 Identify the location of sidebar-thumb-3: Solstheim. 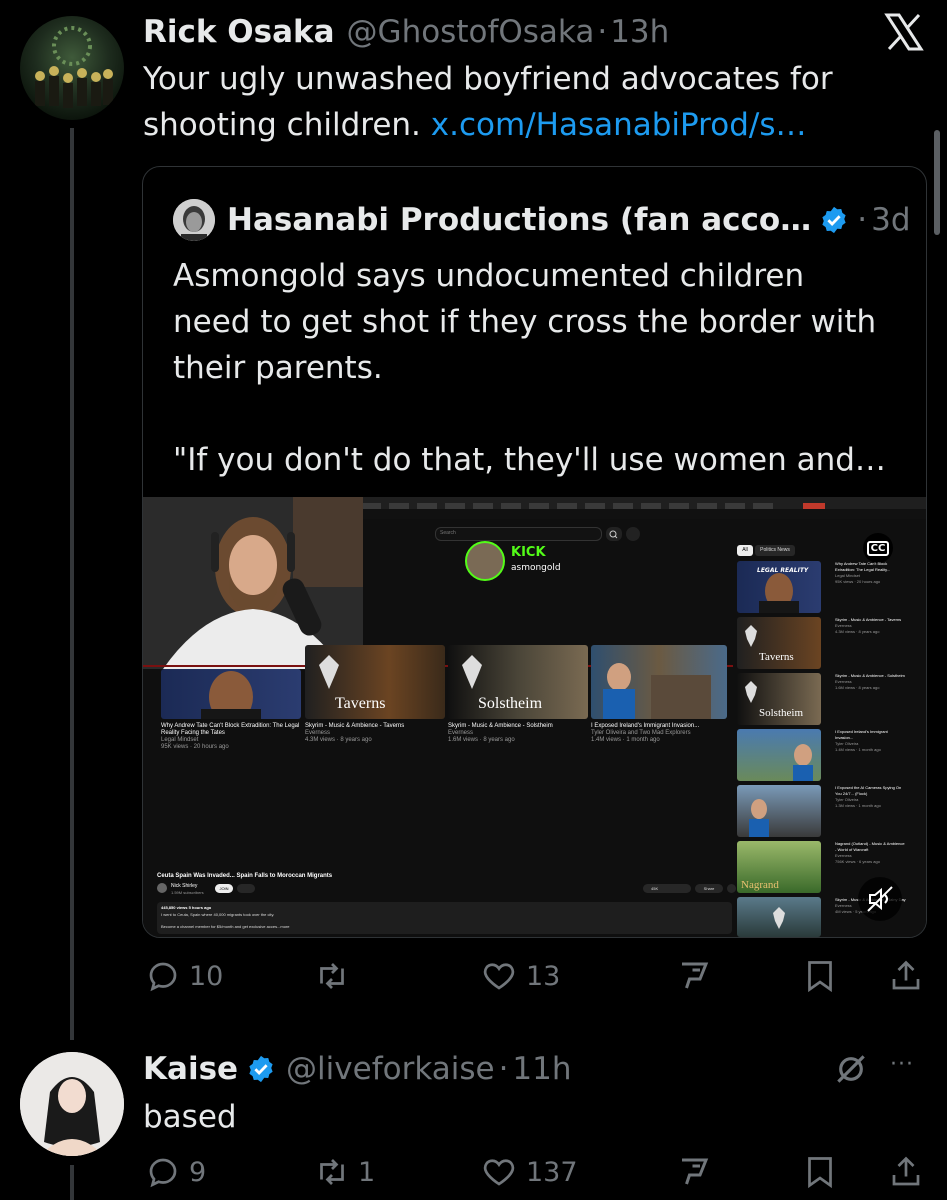
(779, 699).